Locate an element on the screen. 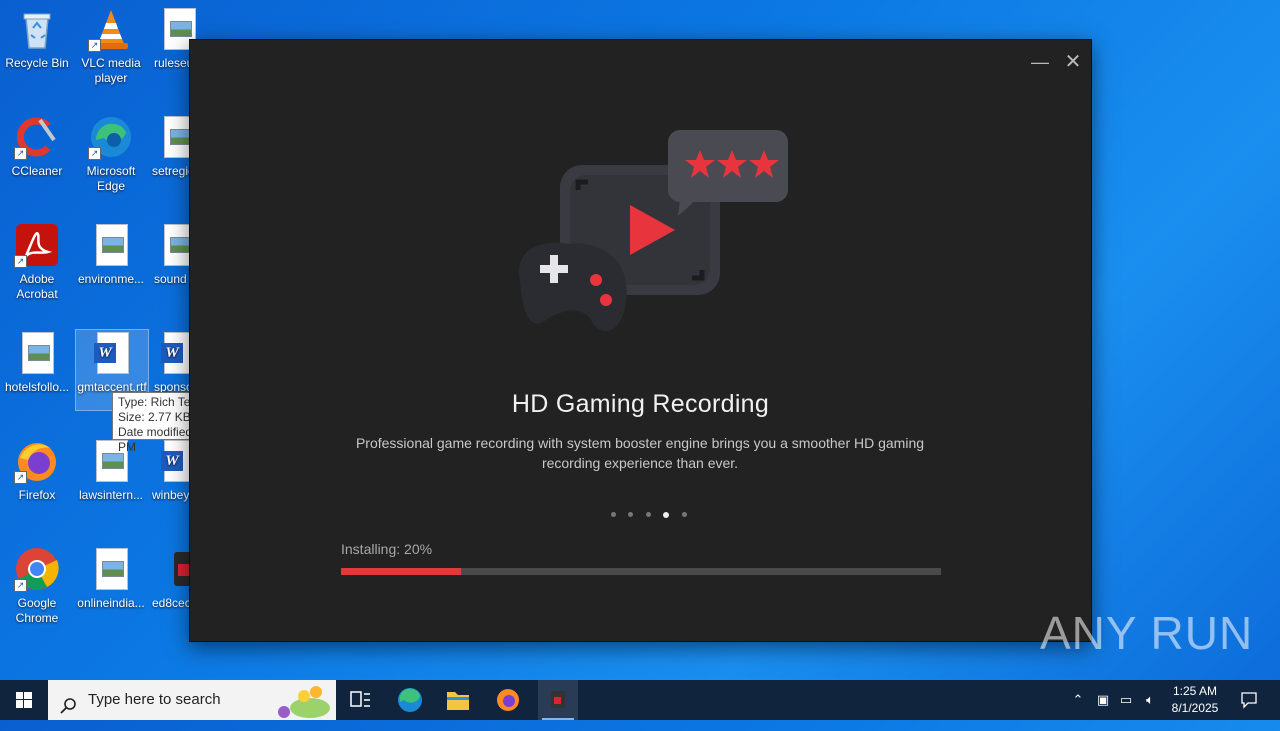 The height and width of the screenshot is (731, 1280). taskbar-firefox is located at coordinates (508, 700).